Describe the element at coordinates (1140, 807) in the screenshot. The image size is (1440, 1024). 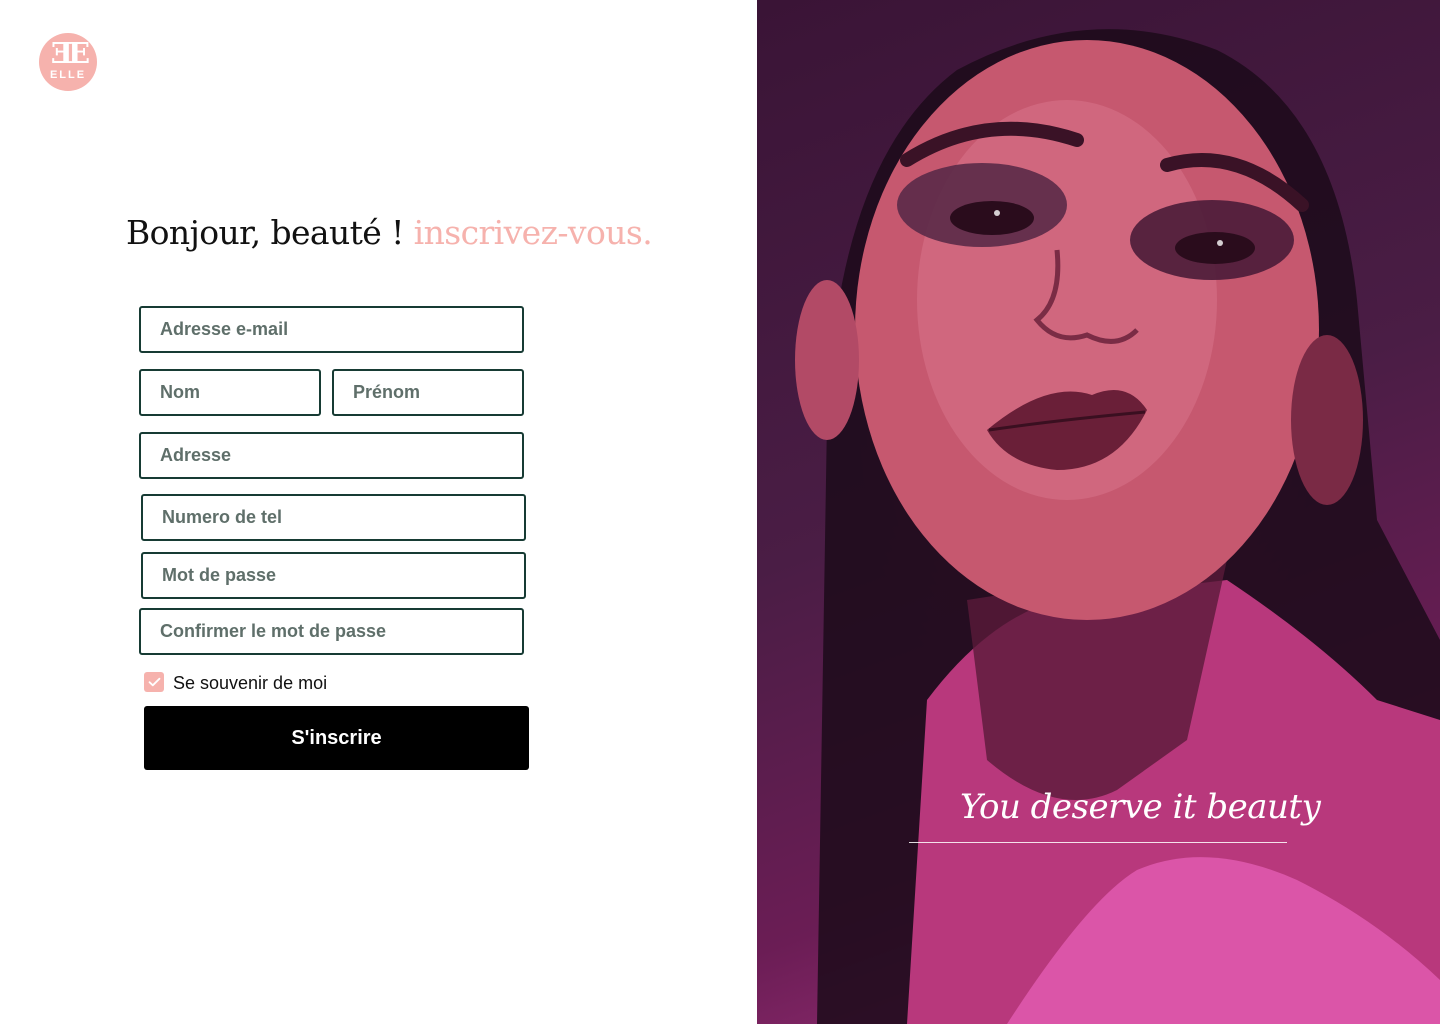
I see `hero-tagline: You deserve it beauty` at that location.